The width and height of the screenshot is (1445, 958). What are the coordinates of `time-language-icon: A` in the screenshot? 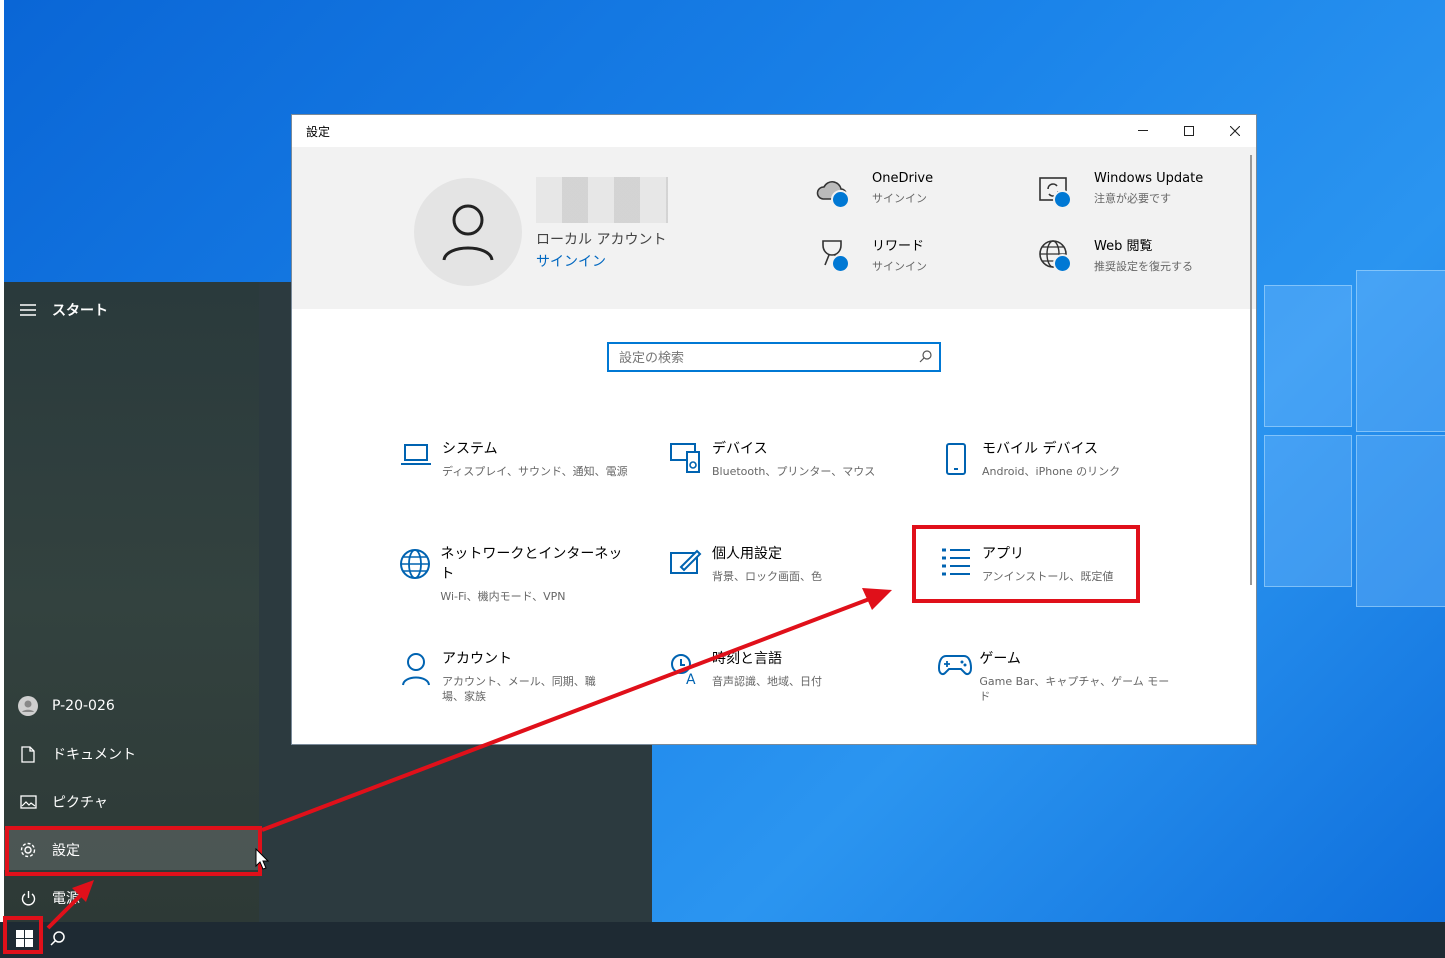 It's located at (686, 683).